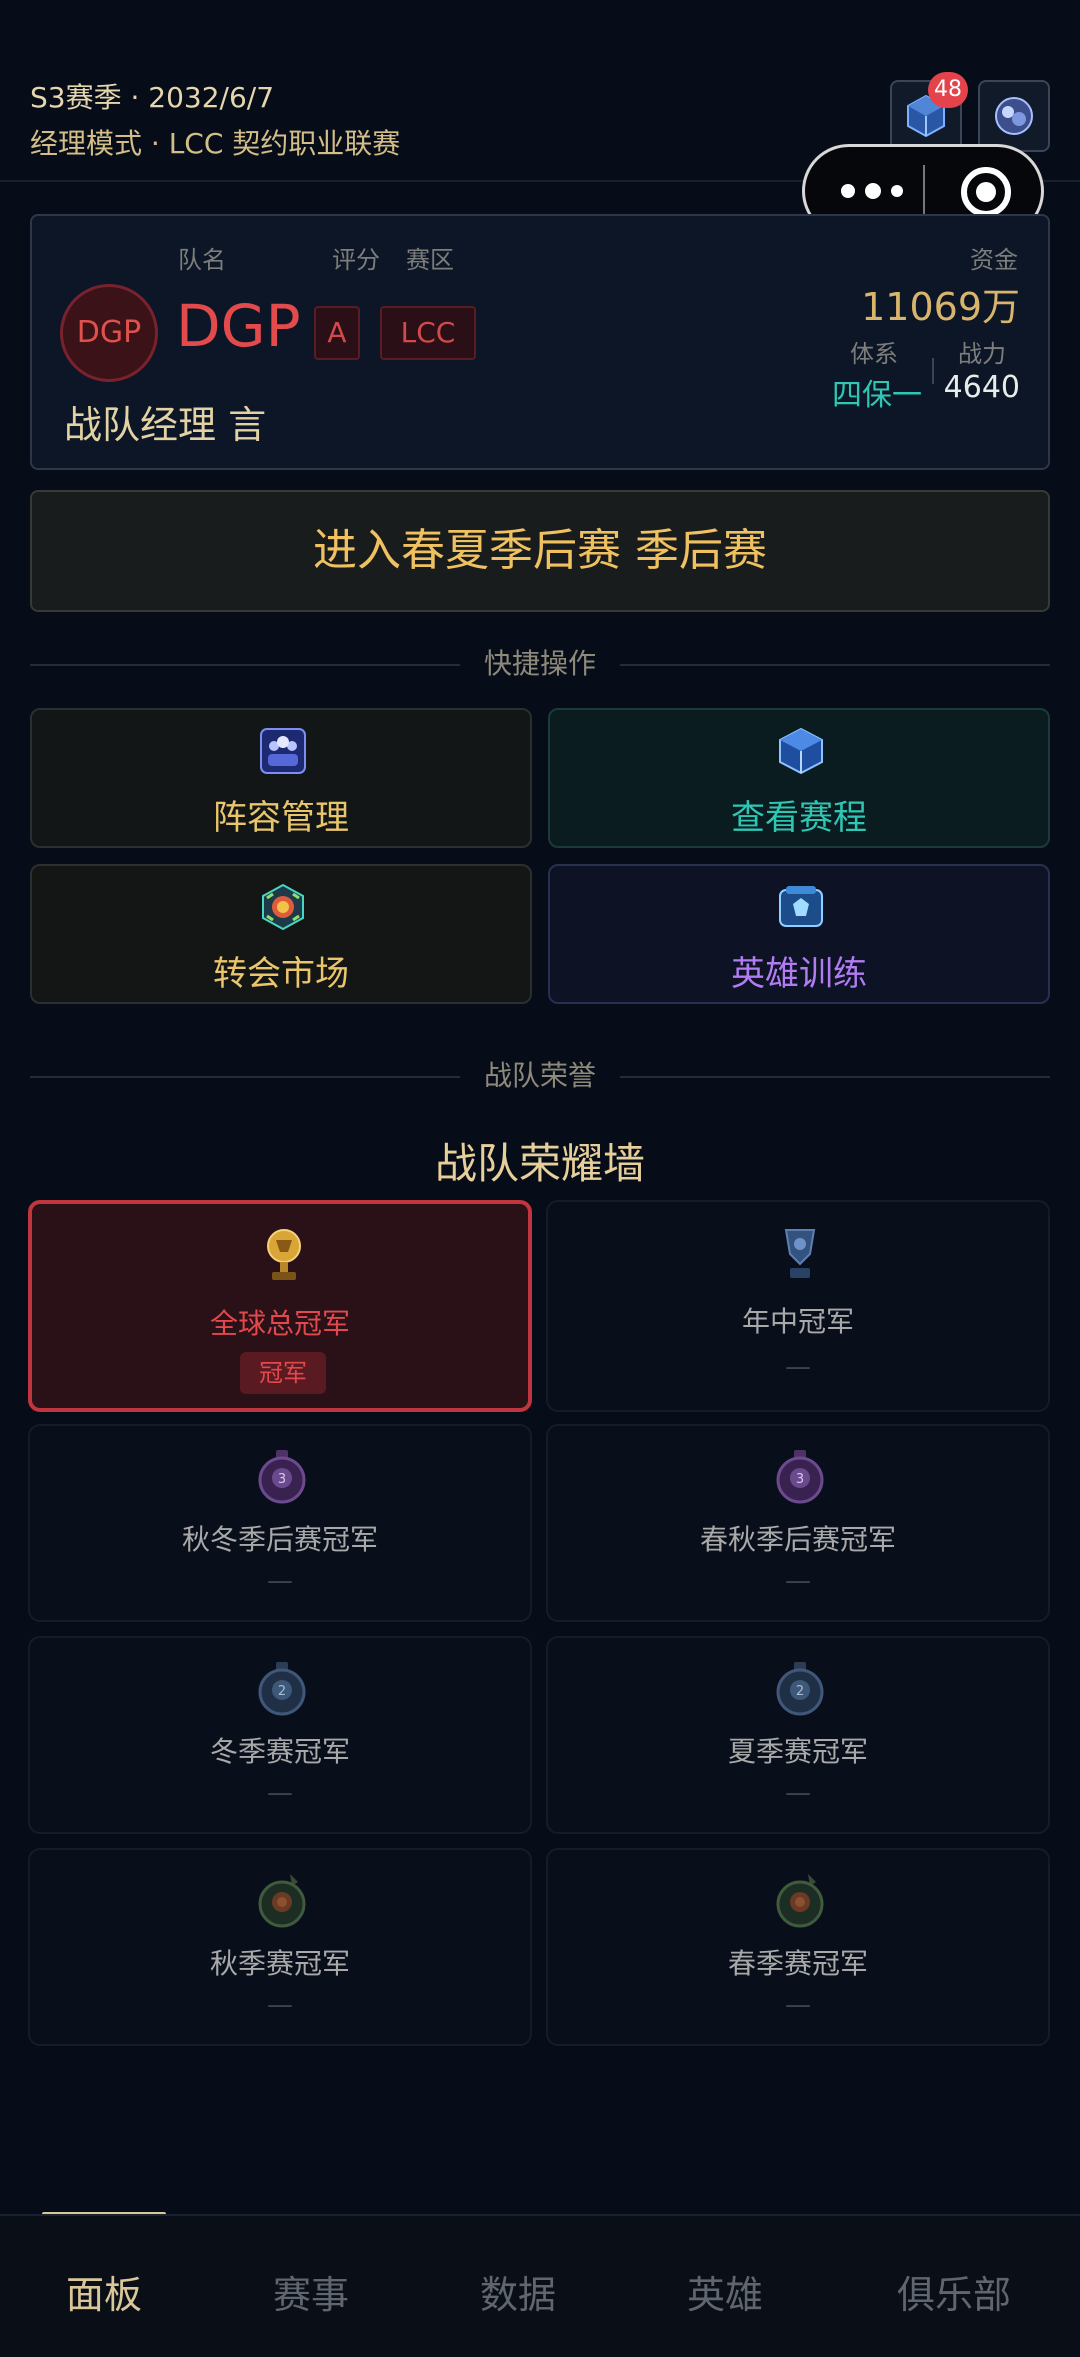 The width and height of the screenshot is (1080, 2357). What do you see at coordinates (540, 119) in the screenshot?
I see `top-header: S3赛季 · 2032/6/7 经理模式 · LCC 契约职业联赛 48` at bounding box center [540, 119].